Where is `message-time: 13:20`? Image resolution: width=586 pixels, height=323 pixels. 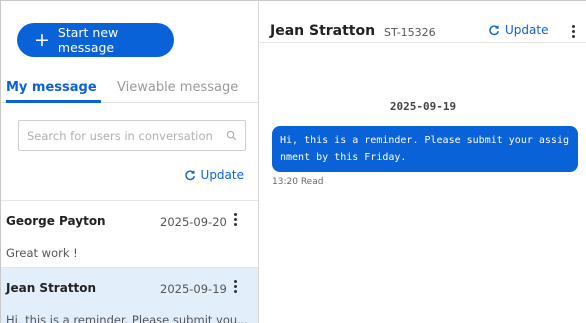
message-time: 13:20 is located at coordinates (285, 182).